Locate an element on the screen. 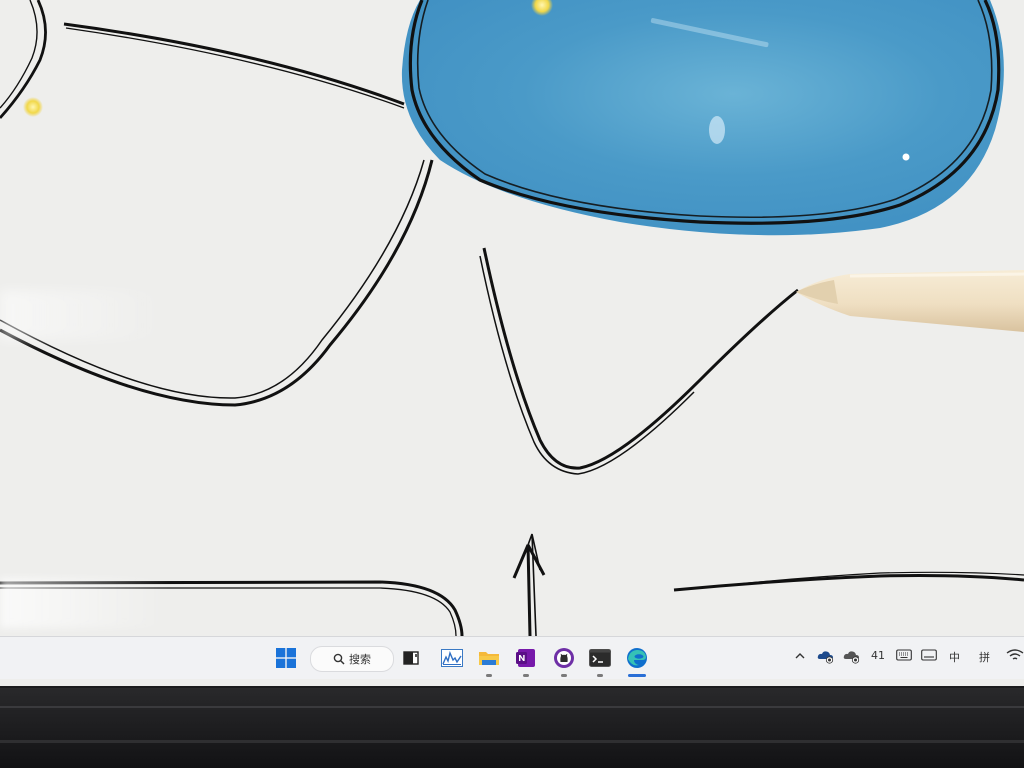 The width and height of the screenshot is (1024, 768). github-desktop-button is located at coordinates (564, 660).